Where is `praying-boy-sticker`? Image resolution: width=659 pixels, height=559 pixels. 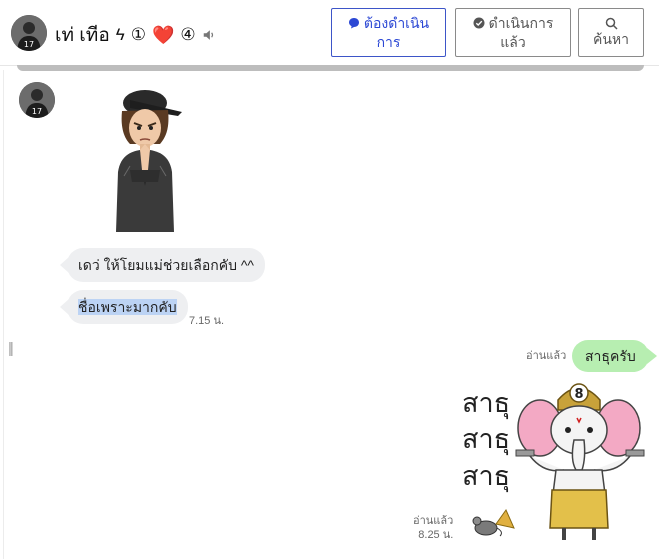 praying-boy-sticker is located at coordinates (149, 161).